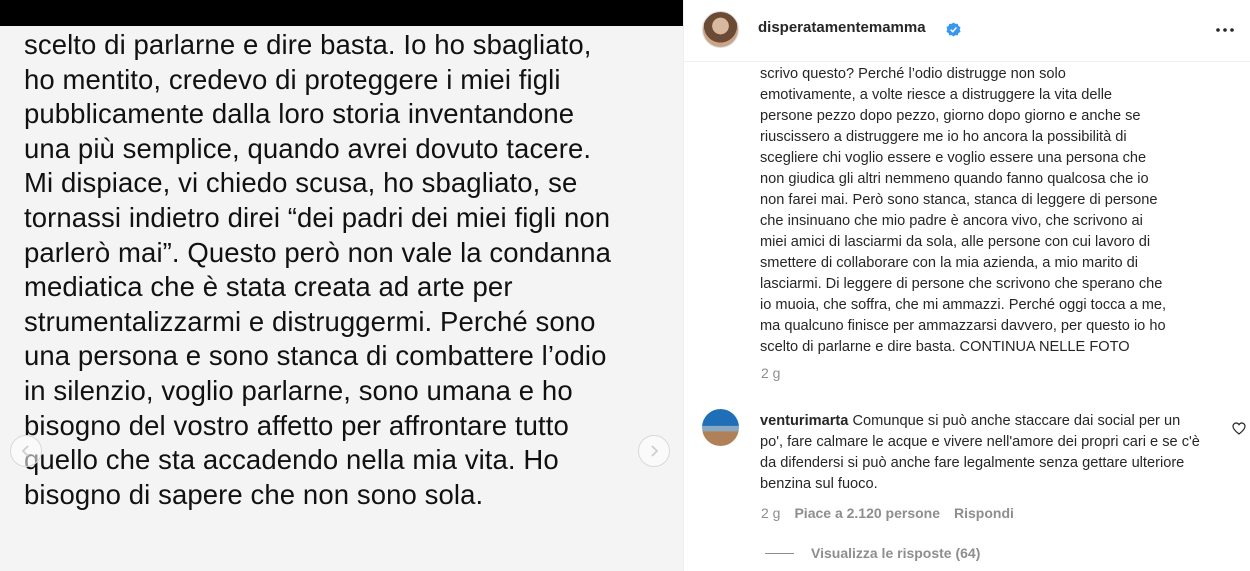  I want to click on comment-timestamp: 2 g, so click(770, 513).